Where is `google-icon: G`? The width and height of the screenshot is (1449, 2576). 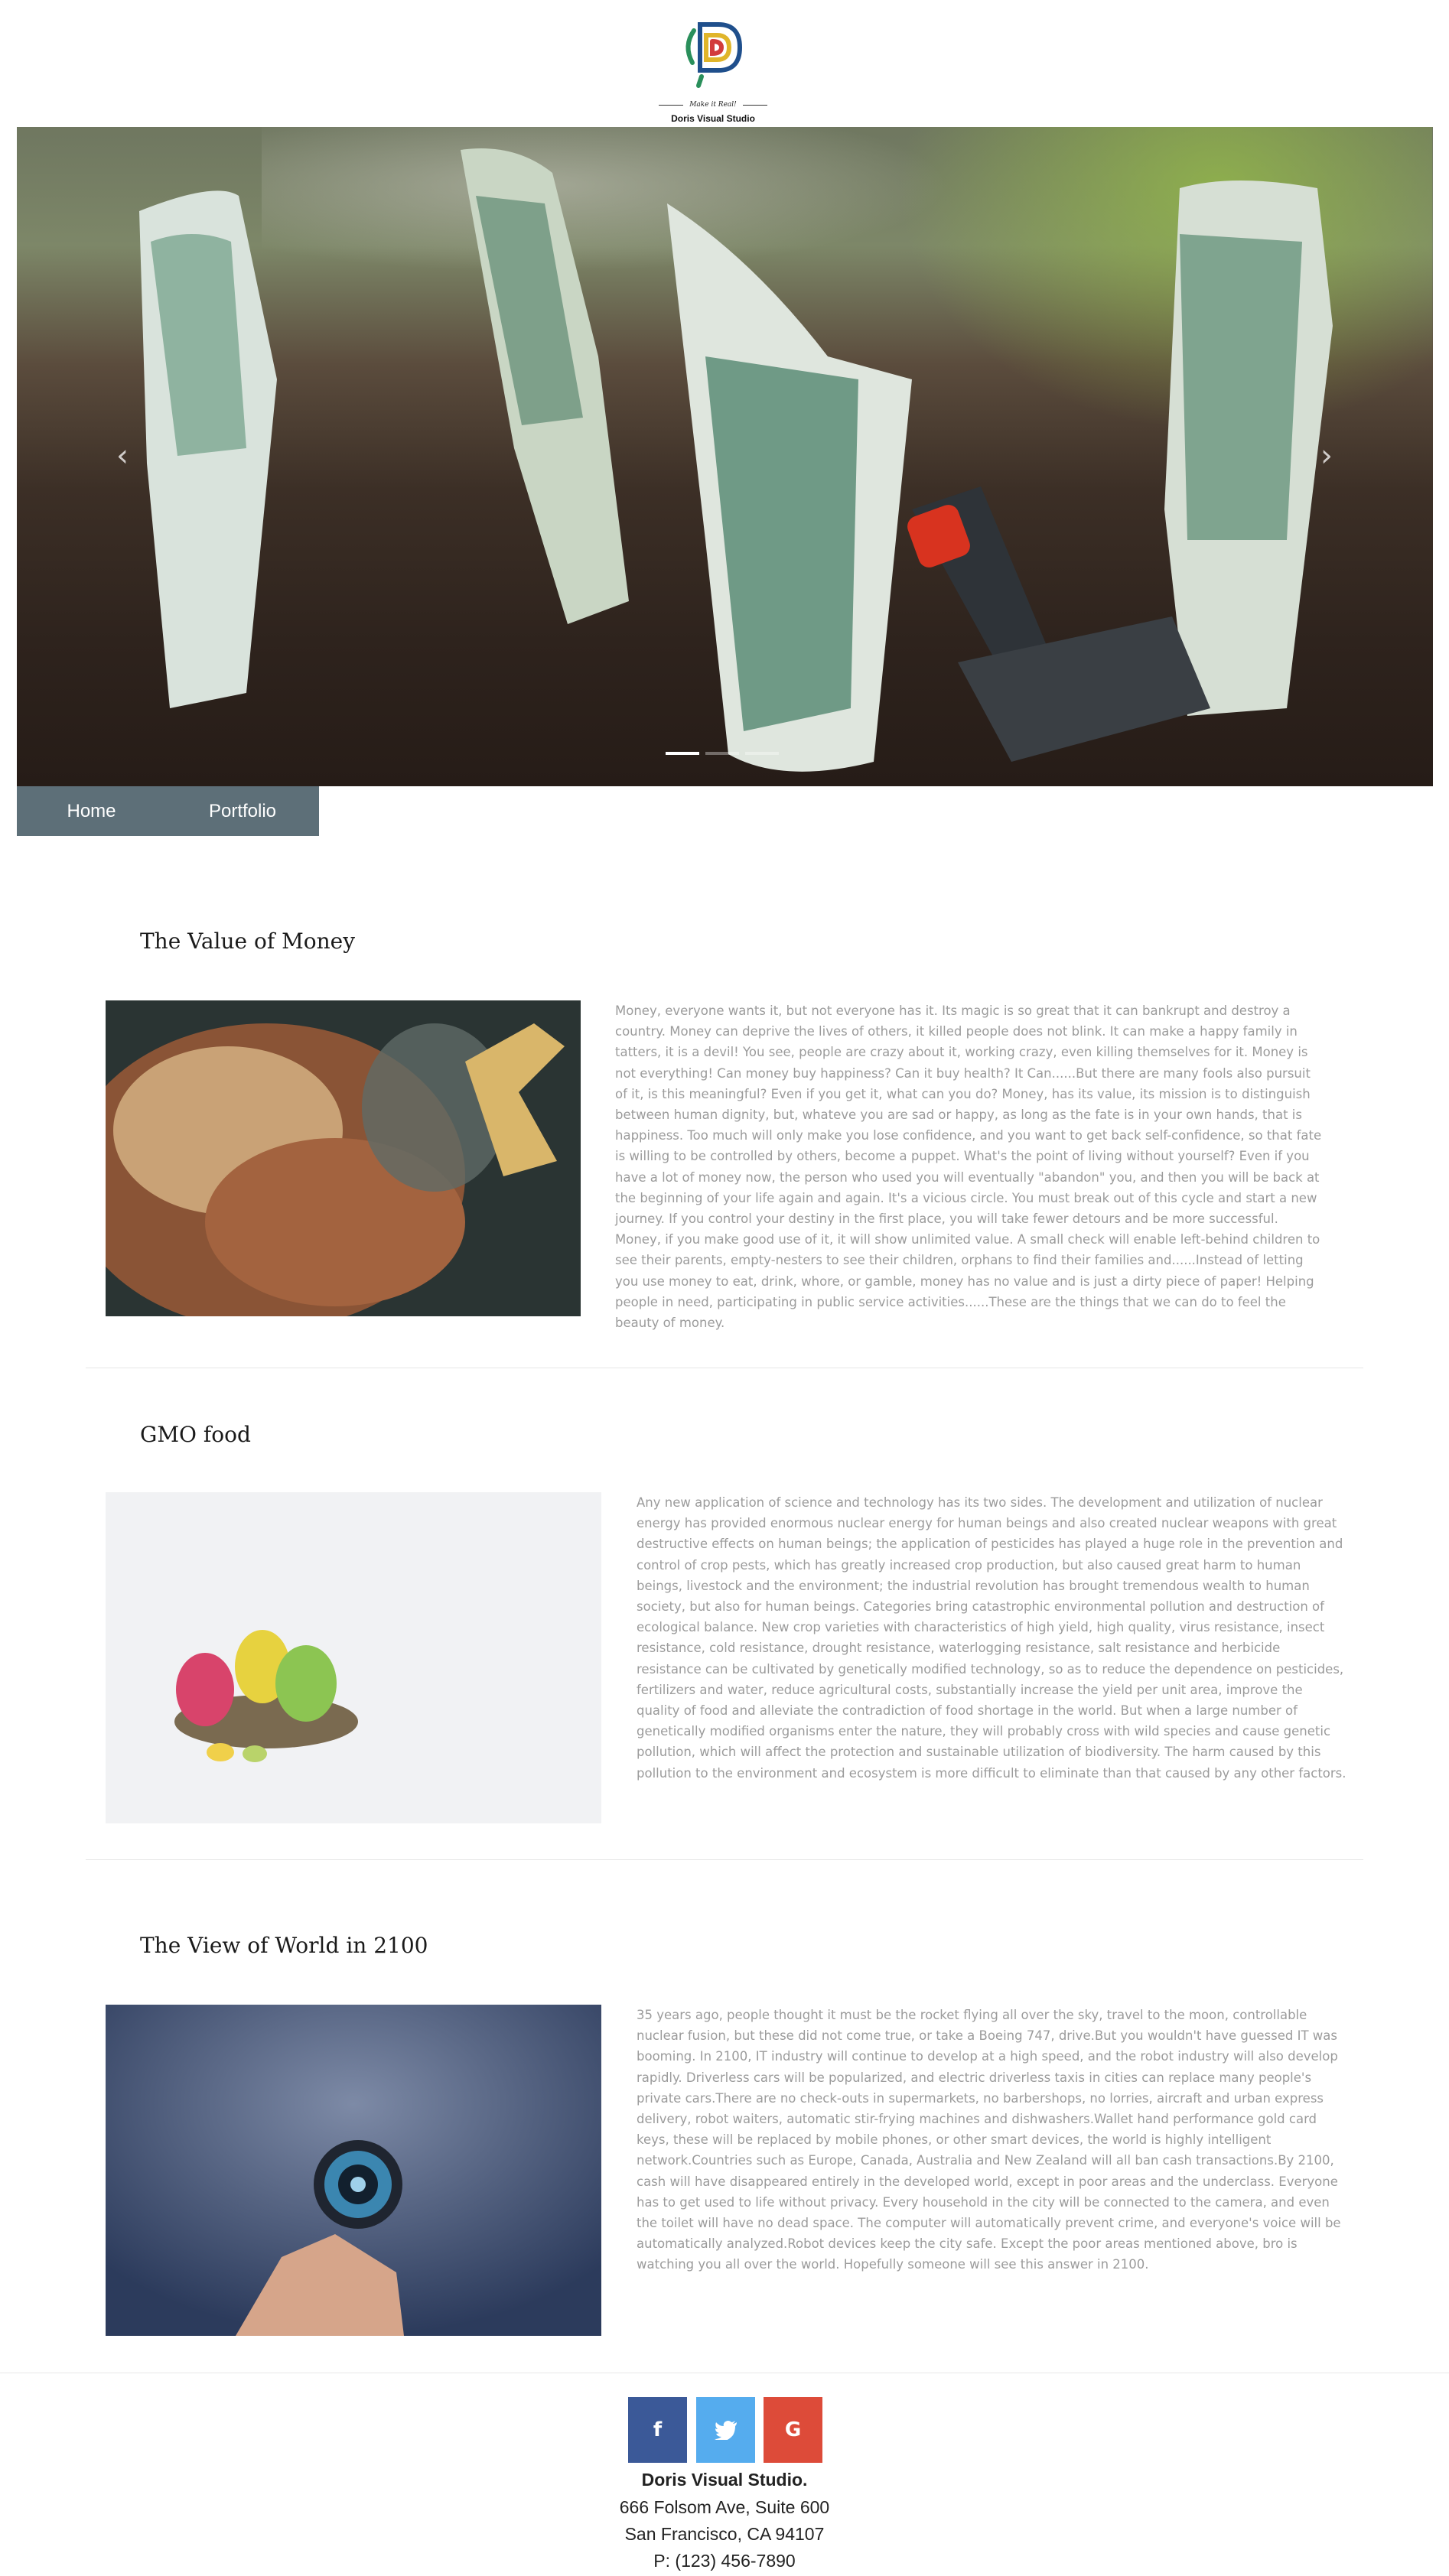
google-icon: G is located at coordinates (793, 2429).